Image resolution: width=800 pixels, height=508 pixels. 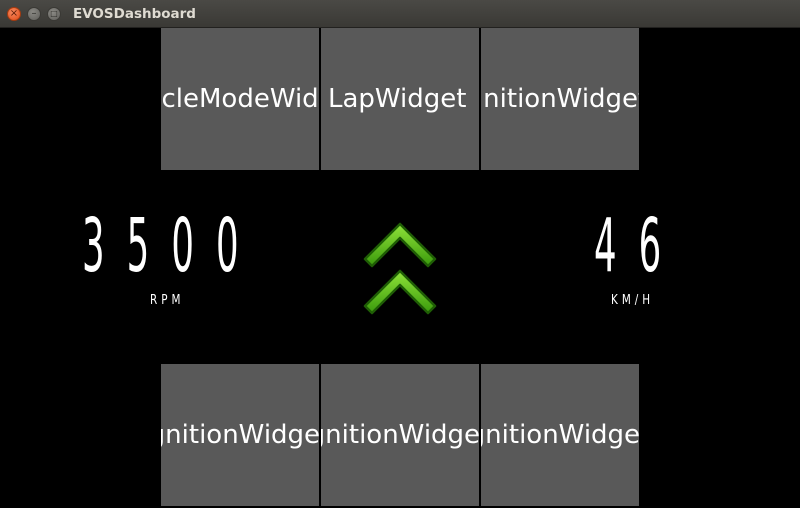 What do you see at coordinates (171, 246) in the screenshot?
I see `rpm-value: 3500` at bounding box center [171, 246].